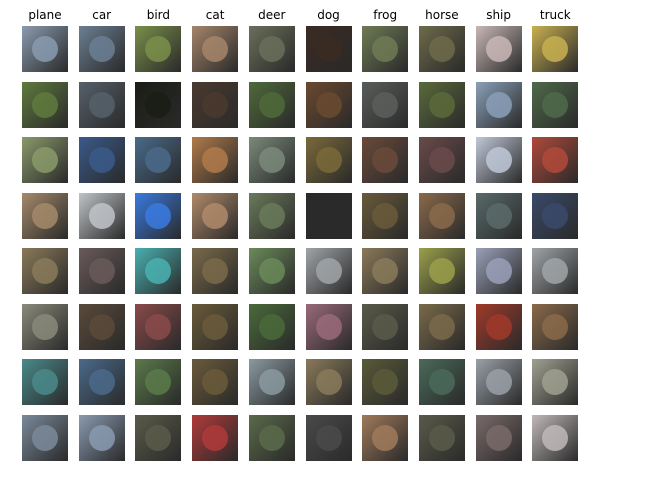  What do you see at coordinates (45, 15) in the screenshot?
I see `column-label-plane: plane` at bounding box center [45, 15].